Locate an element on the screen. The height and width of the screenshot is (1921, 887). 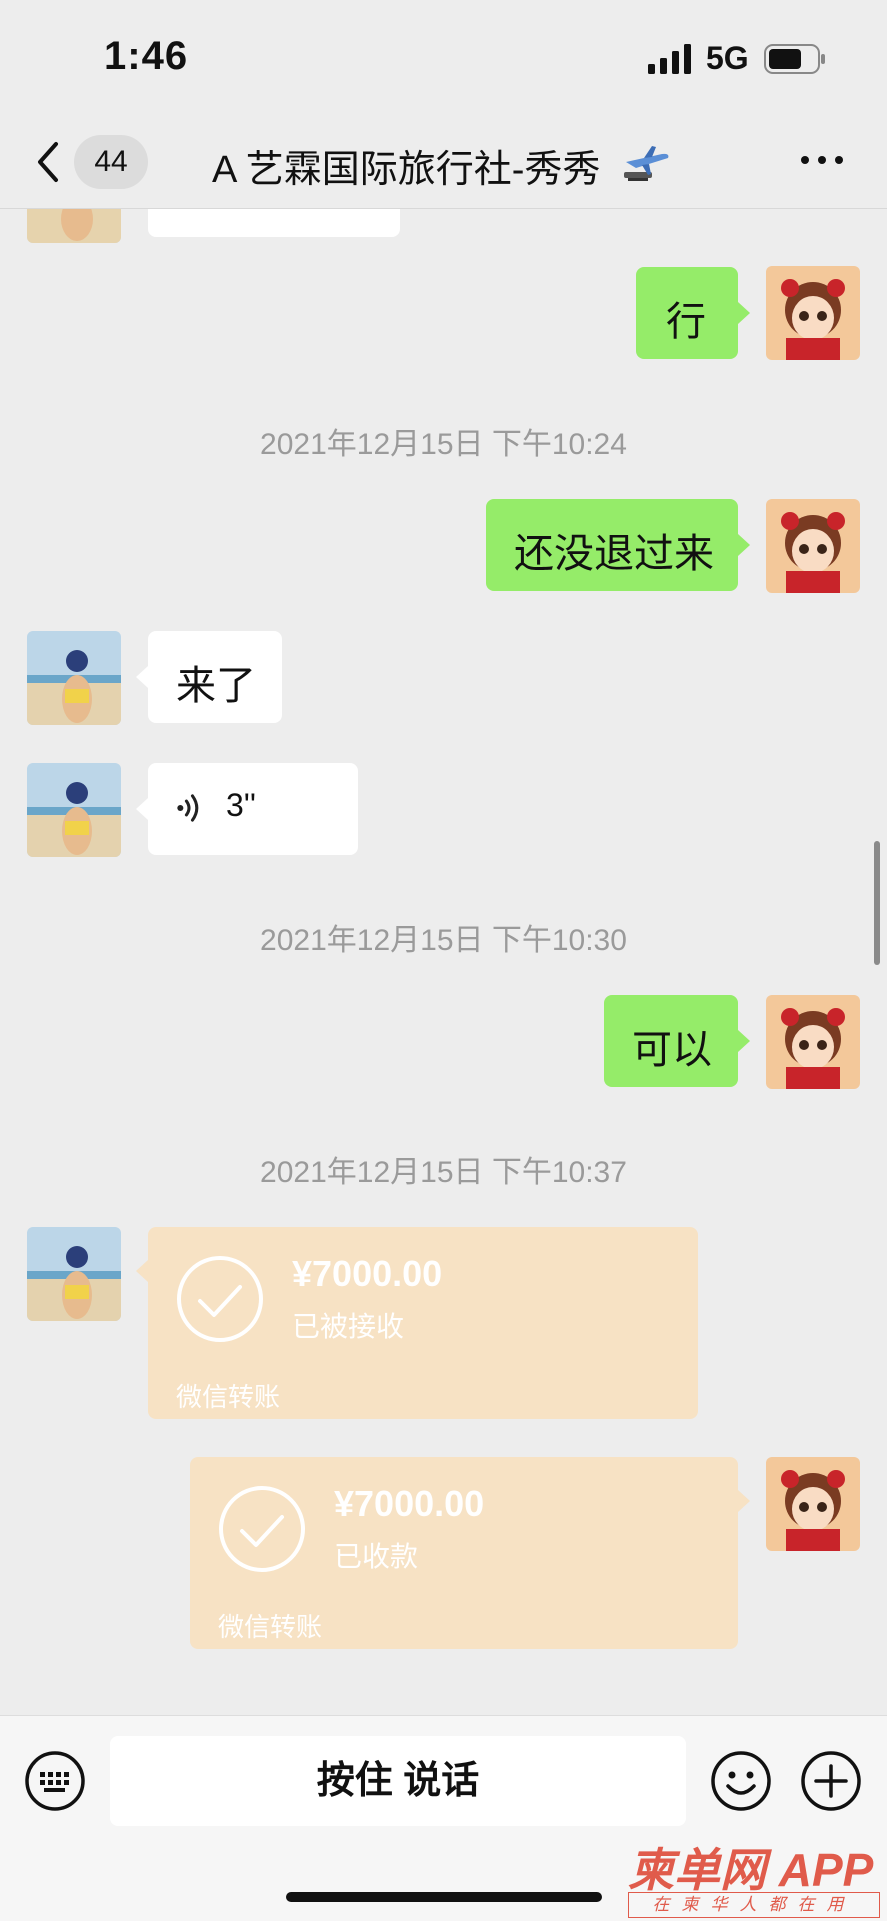
input-bar: 按住 说话 柬单网 APP 在柬华人都在用 is located at coordinates (443, 1818).